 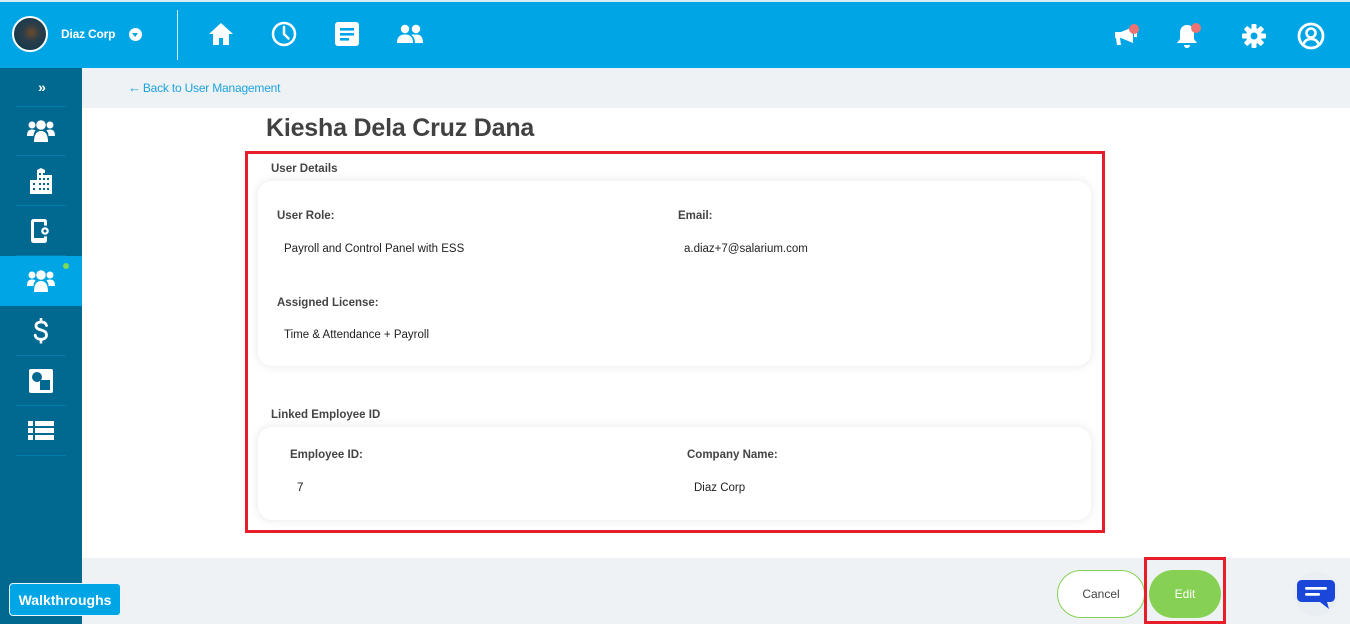 I want to click on gear-icon, so click(x=1254, y=36).